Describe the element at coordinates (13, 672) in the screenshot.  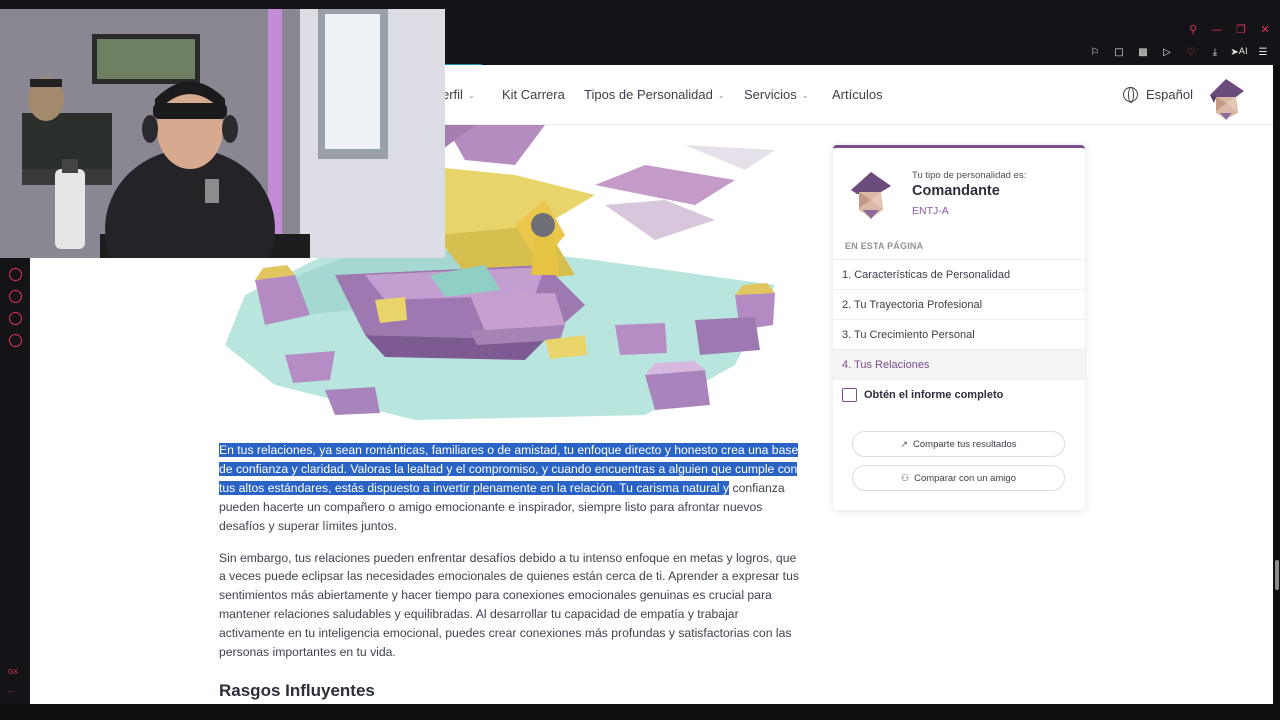
I see `gx-label: GX` at that location.